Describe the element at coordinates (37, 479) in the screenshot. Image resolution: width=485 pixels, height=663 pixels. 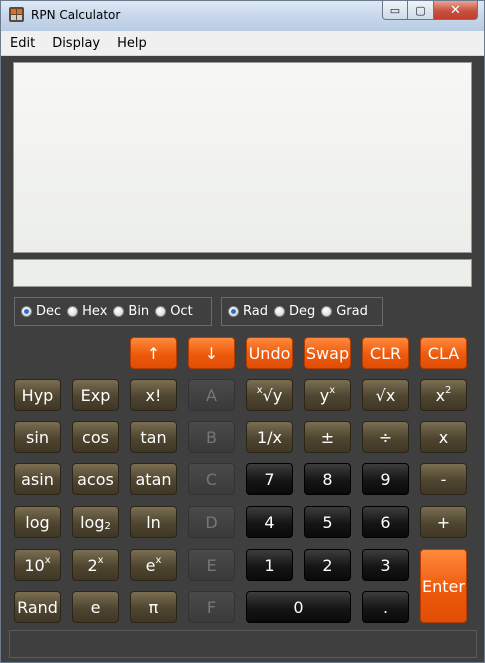
I see `asin-button: asin` at that location.